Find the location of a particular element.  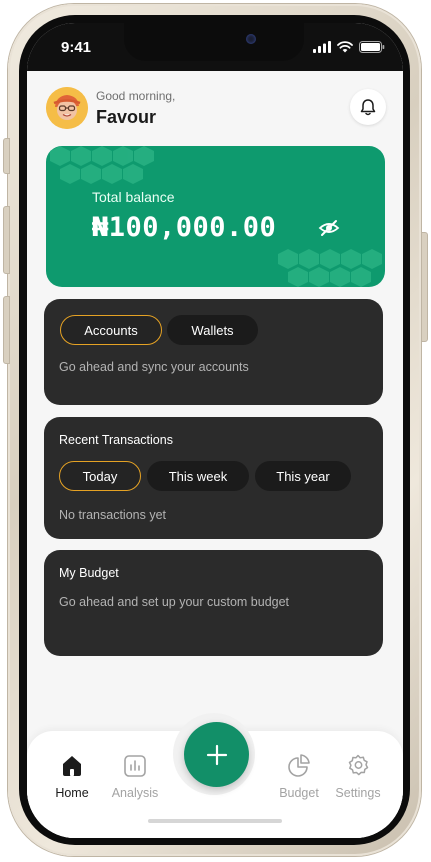

filter-this-week-label: This week is located at coordinates (198, 476).